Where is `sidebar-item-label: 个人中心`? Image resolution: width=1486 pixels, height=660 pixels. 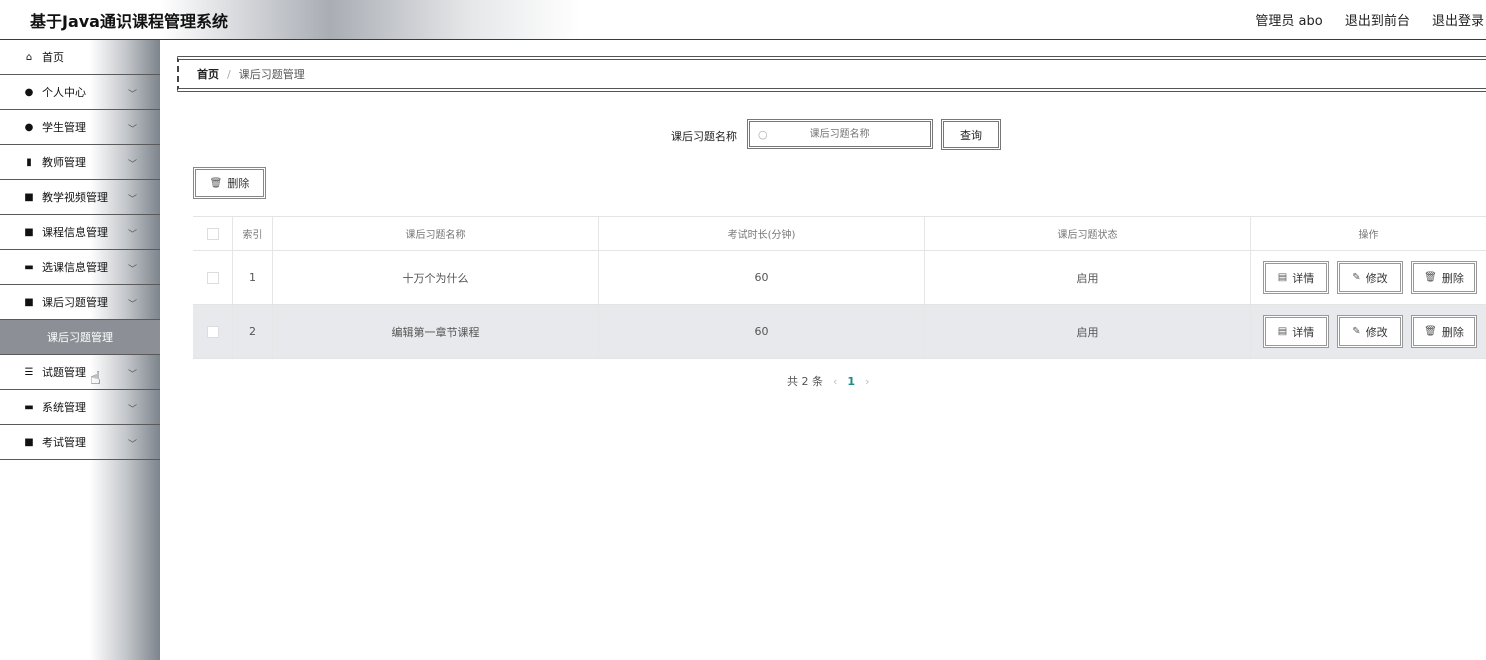
sidebar-item-label: 个人中心 is located at coordinates (64, 92).